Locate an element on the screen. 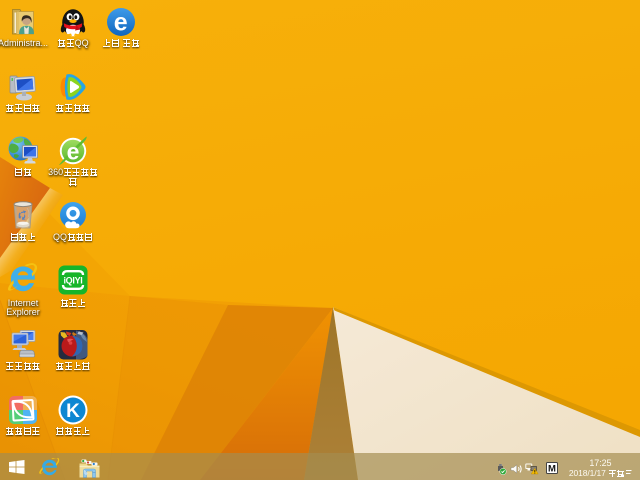 Image resolution: width=640 pixels, height=480 pixels. svg-text: M is located at coordinates (552, 469).